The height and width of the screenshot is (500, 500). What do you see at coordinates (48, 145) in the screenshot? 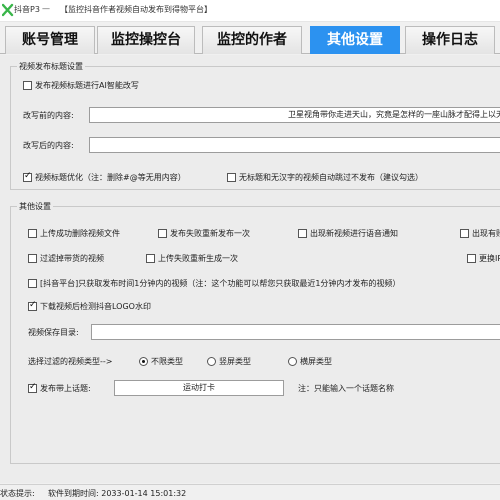
I see `after-content-label: 改写后的内容:` at bounding box center [48, 145].